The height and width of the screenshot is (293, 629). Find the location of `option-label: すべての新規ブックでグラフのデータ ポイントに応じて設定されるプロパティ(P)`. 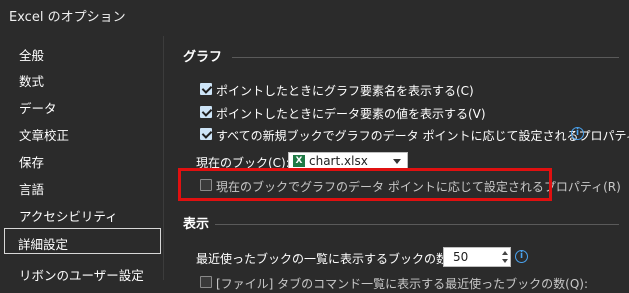

option-label: すべての新規ブックでグラフのデータ ポイントに応じて設定されるプロパティ(P) is located at coordinates (422, 136).